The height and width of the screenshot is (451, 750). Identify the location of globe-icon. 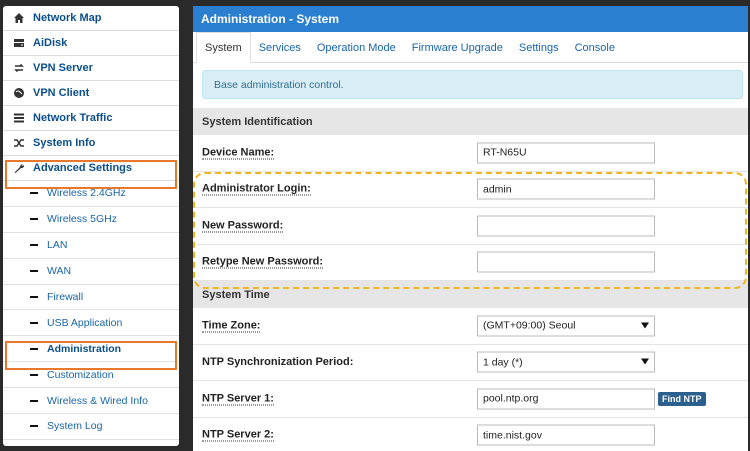
(18, 93).